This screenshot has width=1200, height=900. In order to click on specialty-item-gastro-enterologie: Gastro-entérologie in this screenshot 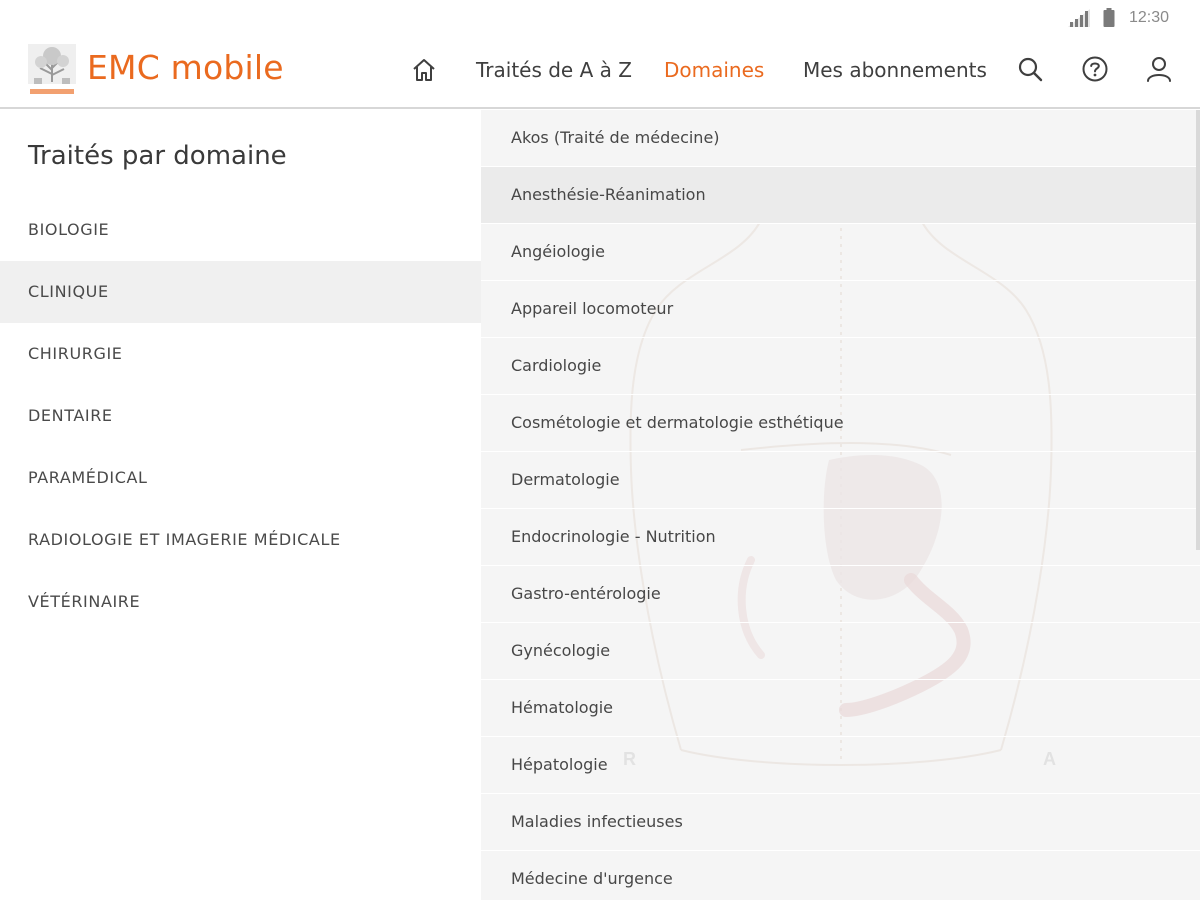, I will do `click(840, 594)`.